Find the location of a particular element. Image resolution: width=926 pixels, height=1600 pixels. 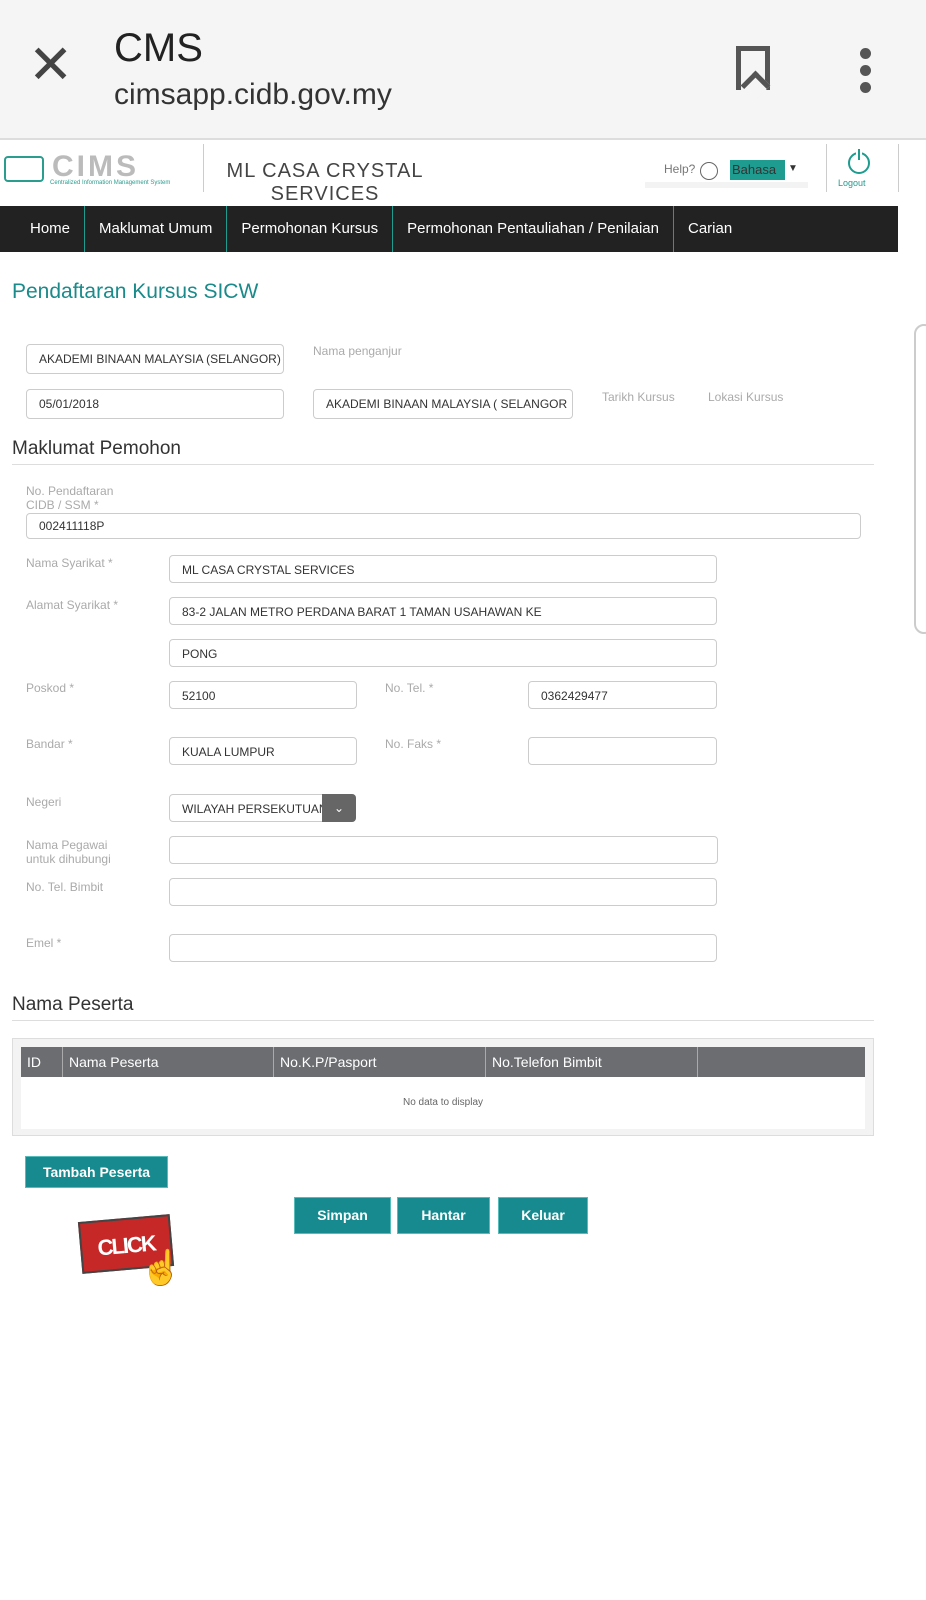

globe-icon is located at coordinates (709, 171).